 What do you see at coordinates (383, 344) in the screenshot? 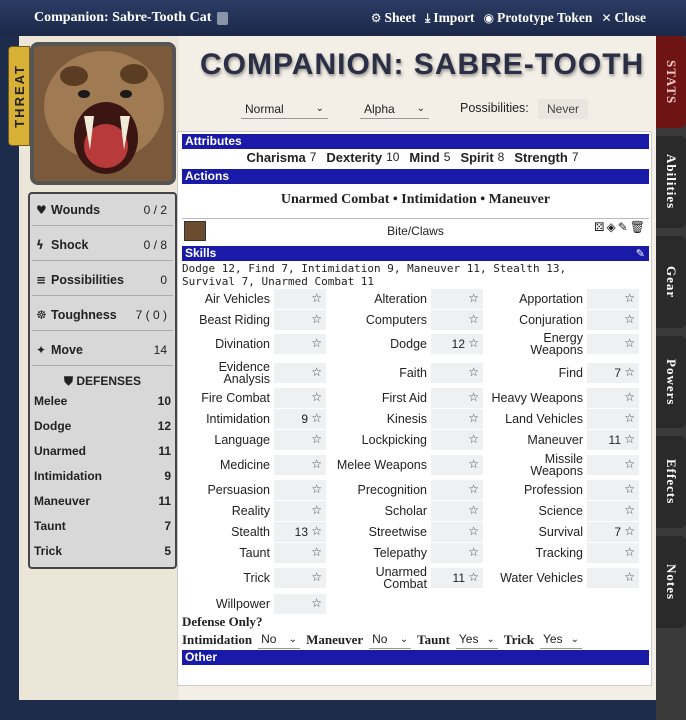
I see `skill-name: Dodge` at bounding box center [383, 344].